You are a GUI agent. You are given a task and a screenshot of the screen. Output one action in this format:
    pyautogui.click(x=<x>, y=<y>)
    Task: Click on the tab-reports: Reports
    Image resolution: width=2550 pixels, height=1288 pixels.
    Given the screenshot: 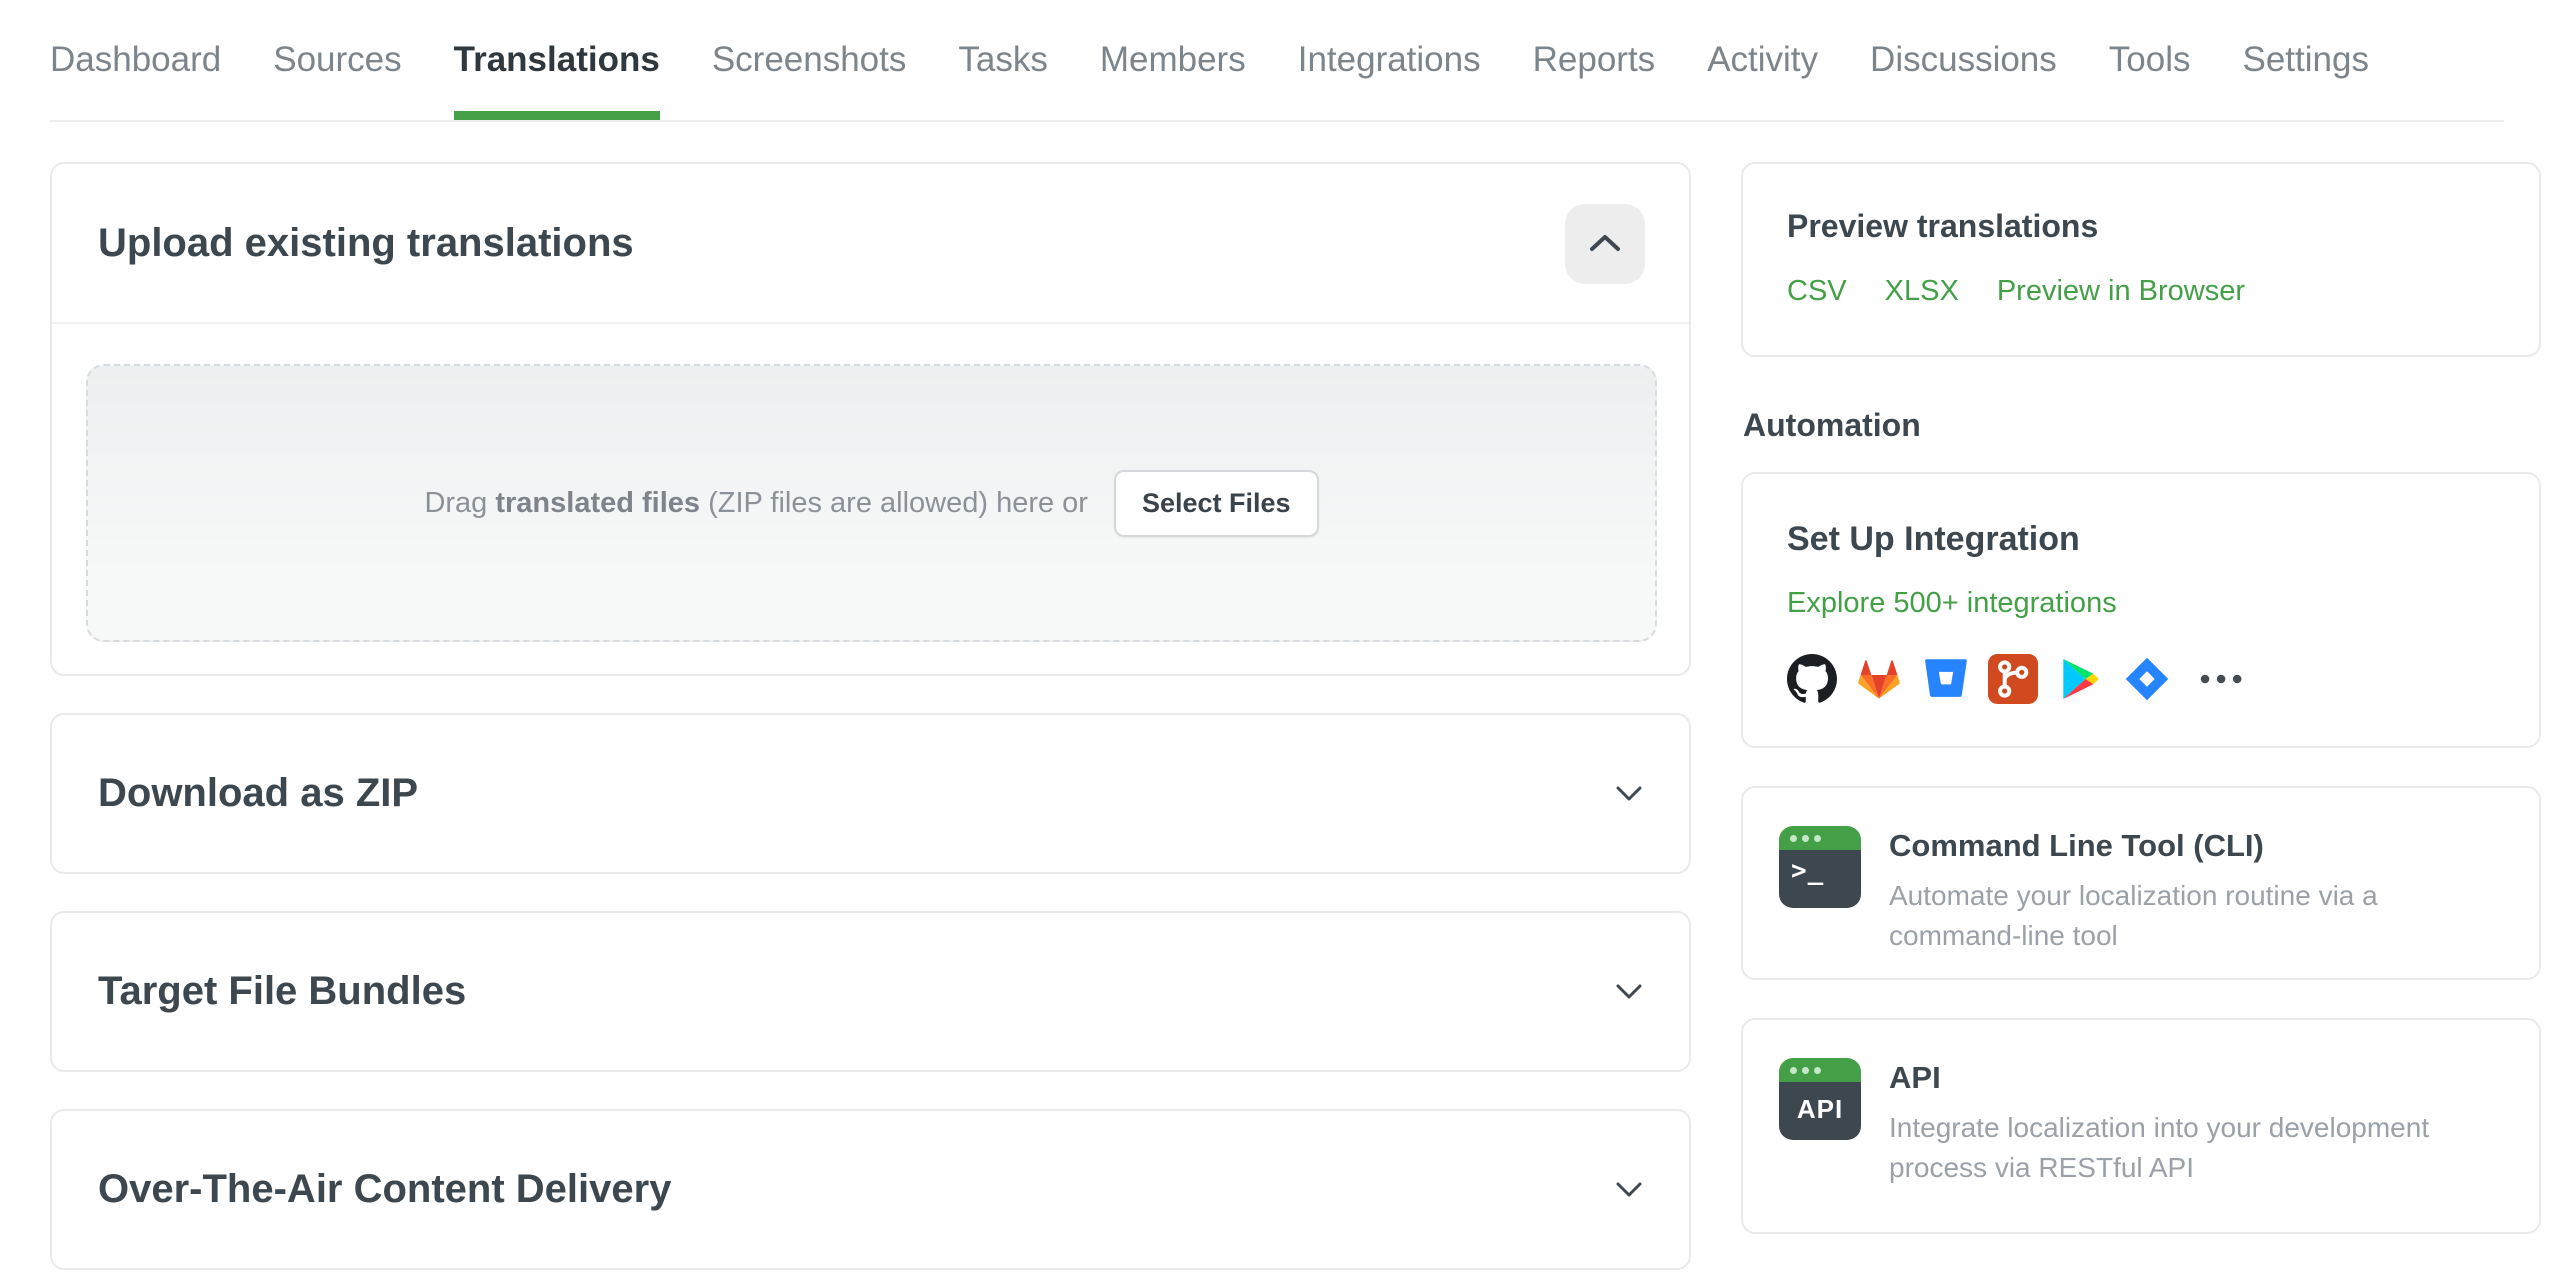 What is the action you would take?
    pyautogui.click(x=1594, y=80)
    